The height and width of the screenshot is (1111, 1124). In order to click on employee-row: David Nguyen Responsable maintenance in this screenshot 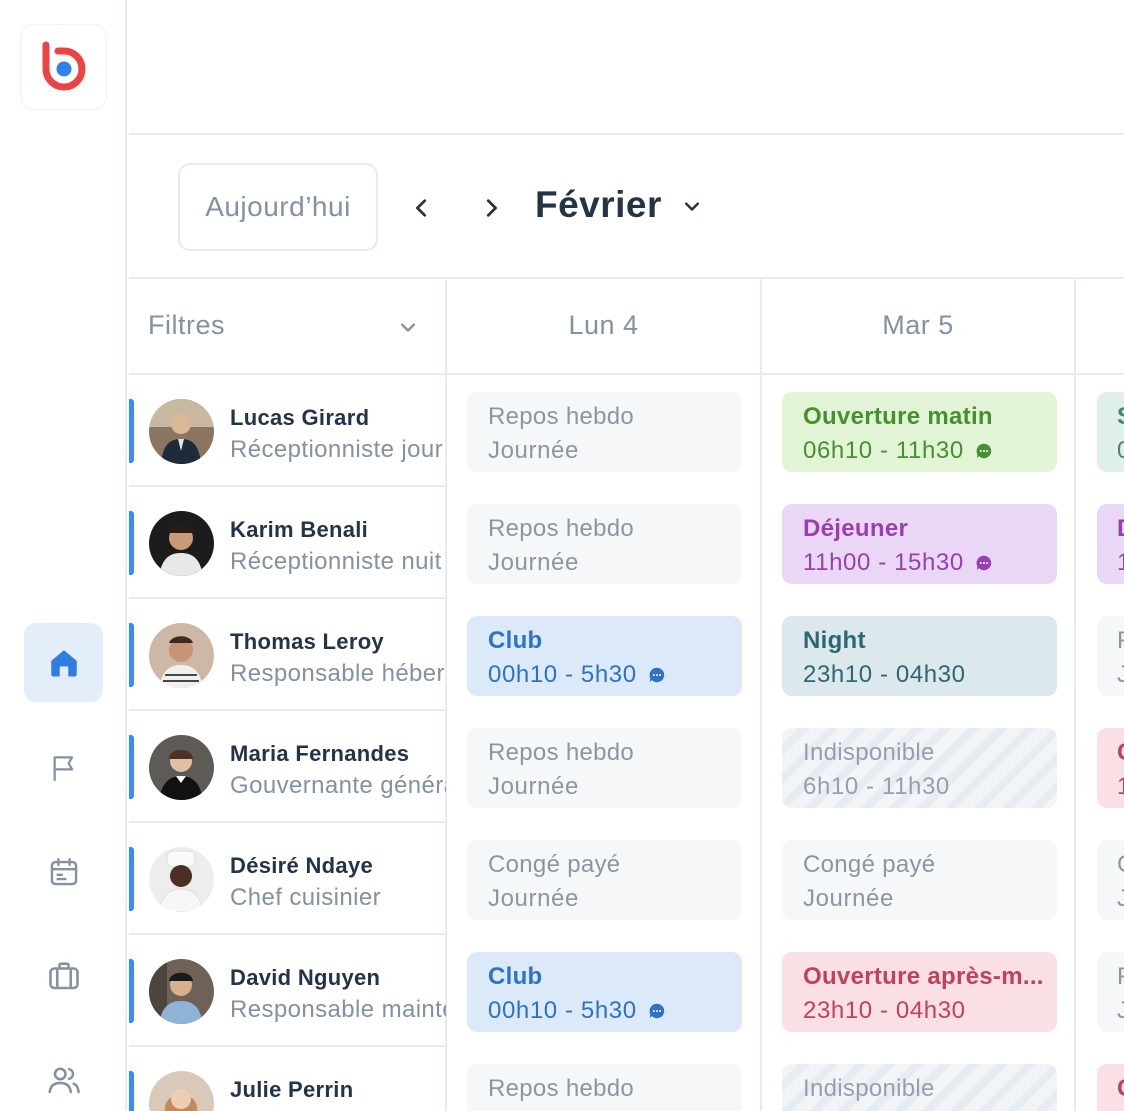, I will do `click(287, 991)`.